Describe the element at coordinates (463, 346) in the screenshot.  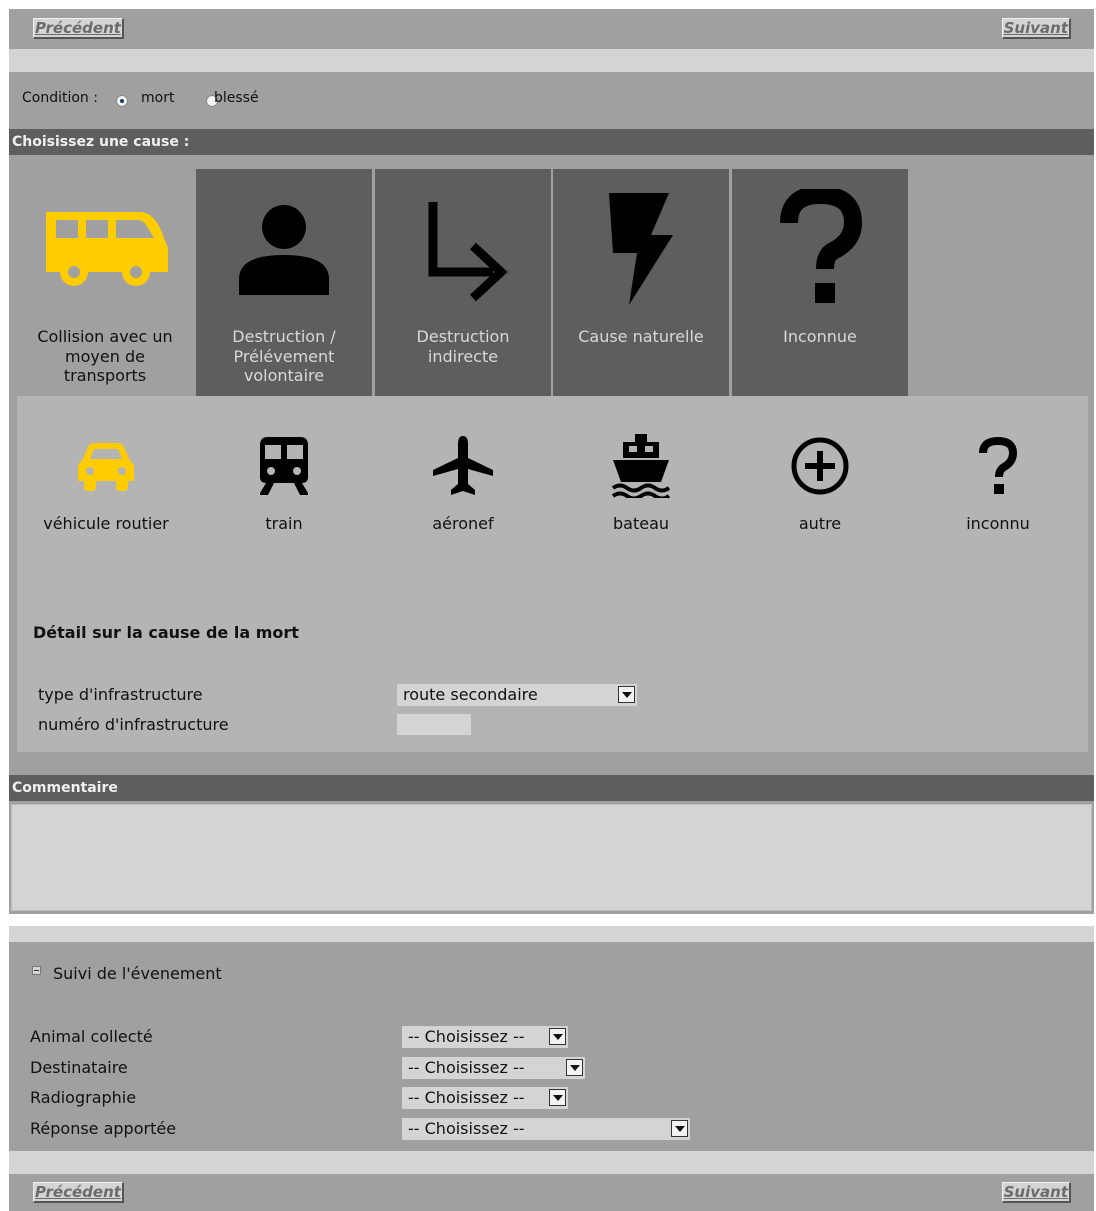
I see `tab-label: Destruction indirecte` at that location.